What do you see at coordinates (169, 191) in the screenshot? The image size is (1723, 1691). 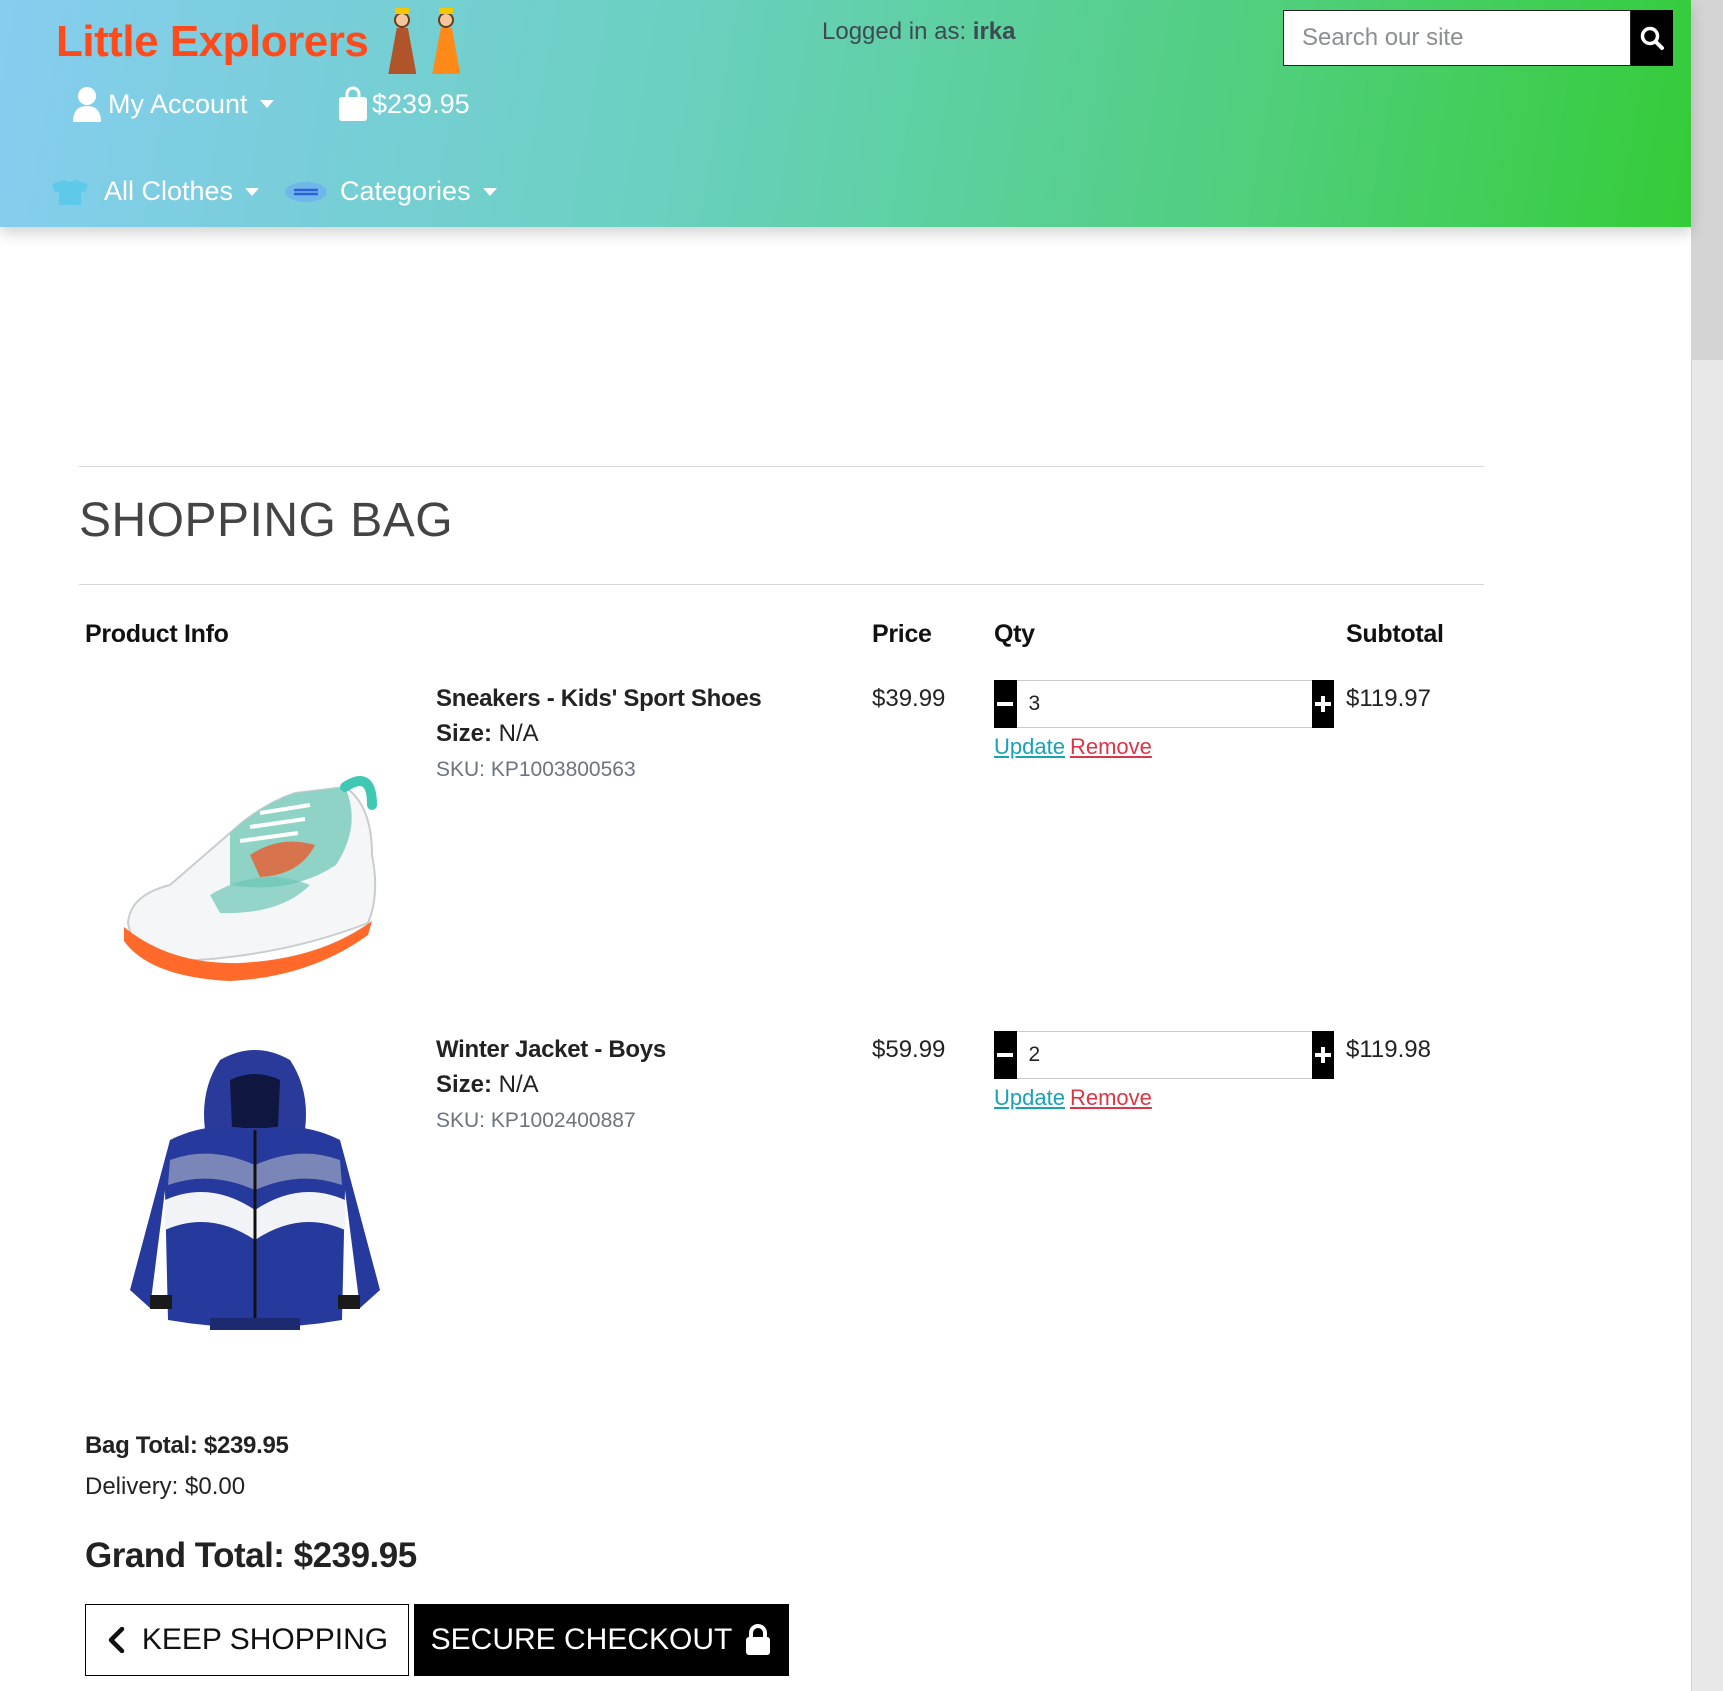 I see `nav-all-clothes-label: All Clothes` at bounding box center [169, 191].